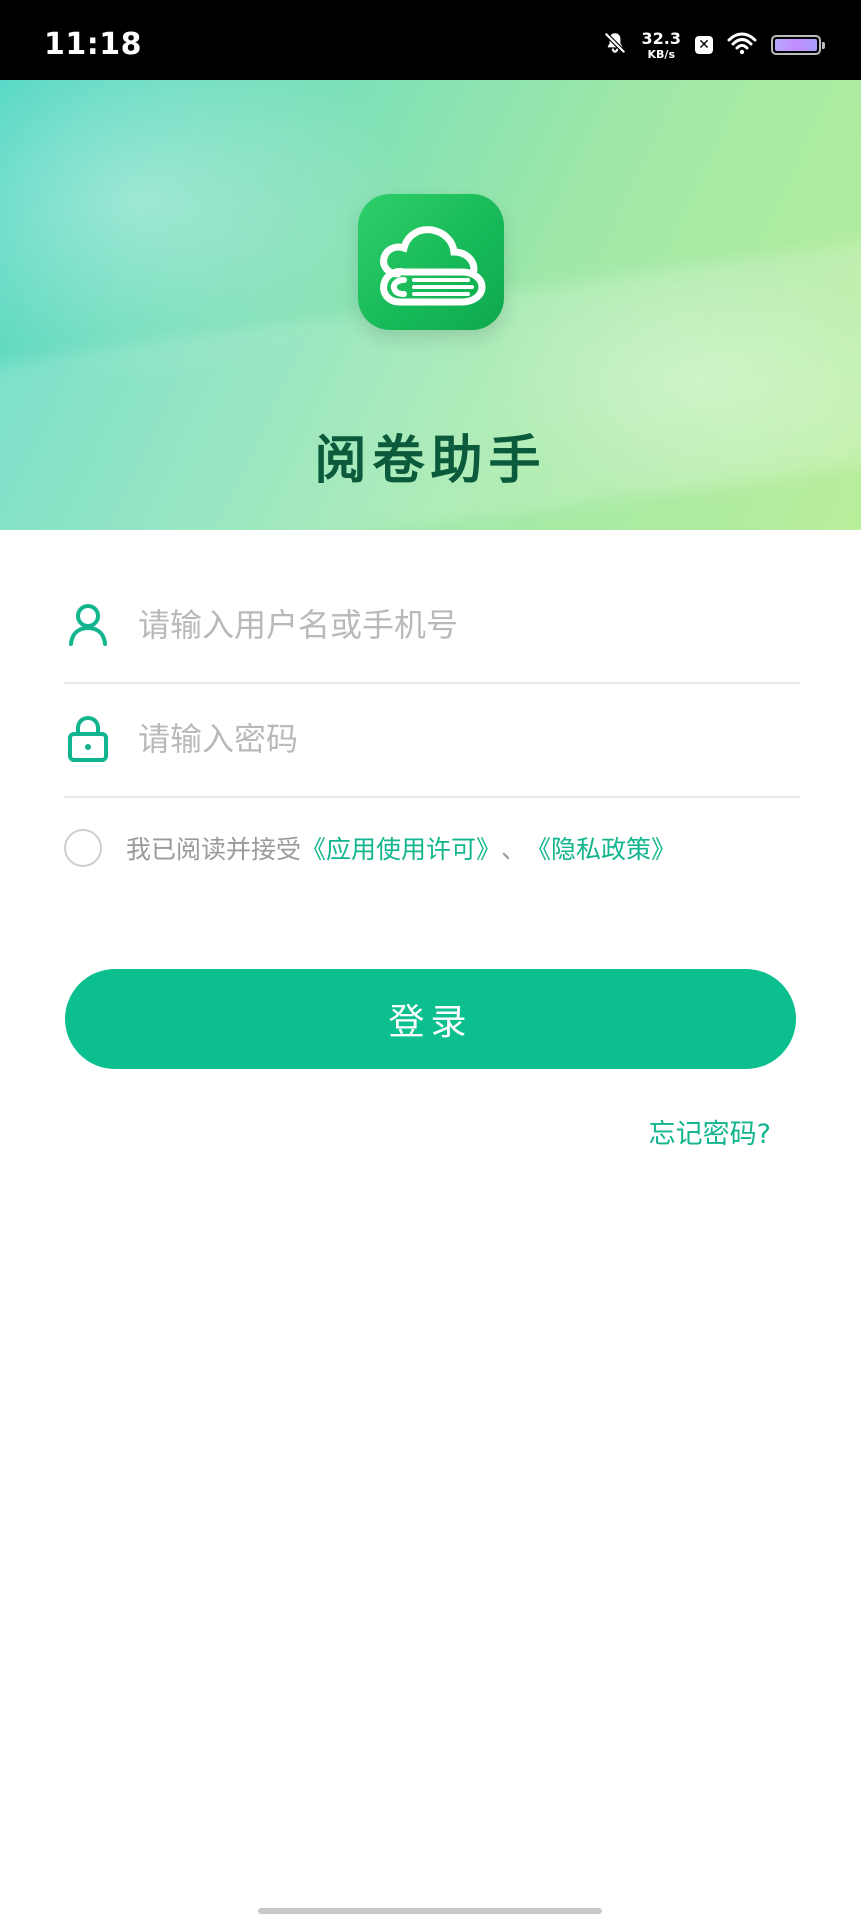 Image resolution: width=861 pixels, height=1920 pixels. I want to click on app-name: 阅卷助手, so click(430, 461).